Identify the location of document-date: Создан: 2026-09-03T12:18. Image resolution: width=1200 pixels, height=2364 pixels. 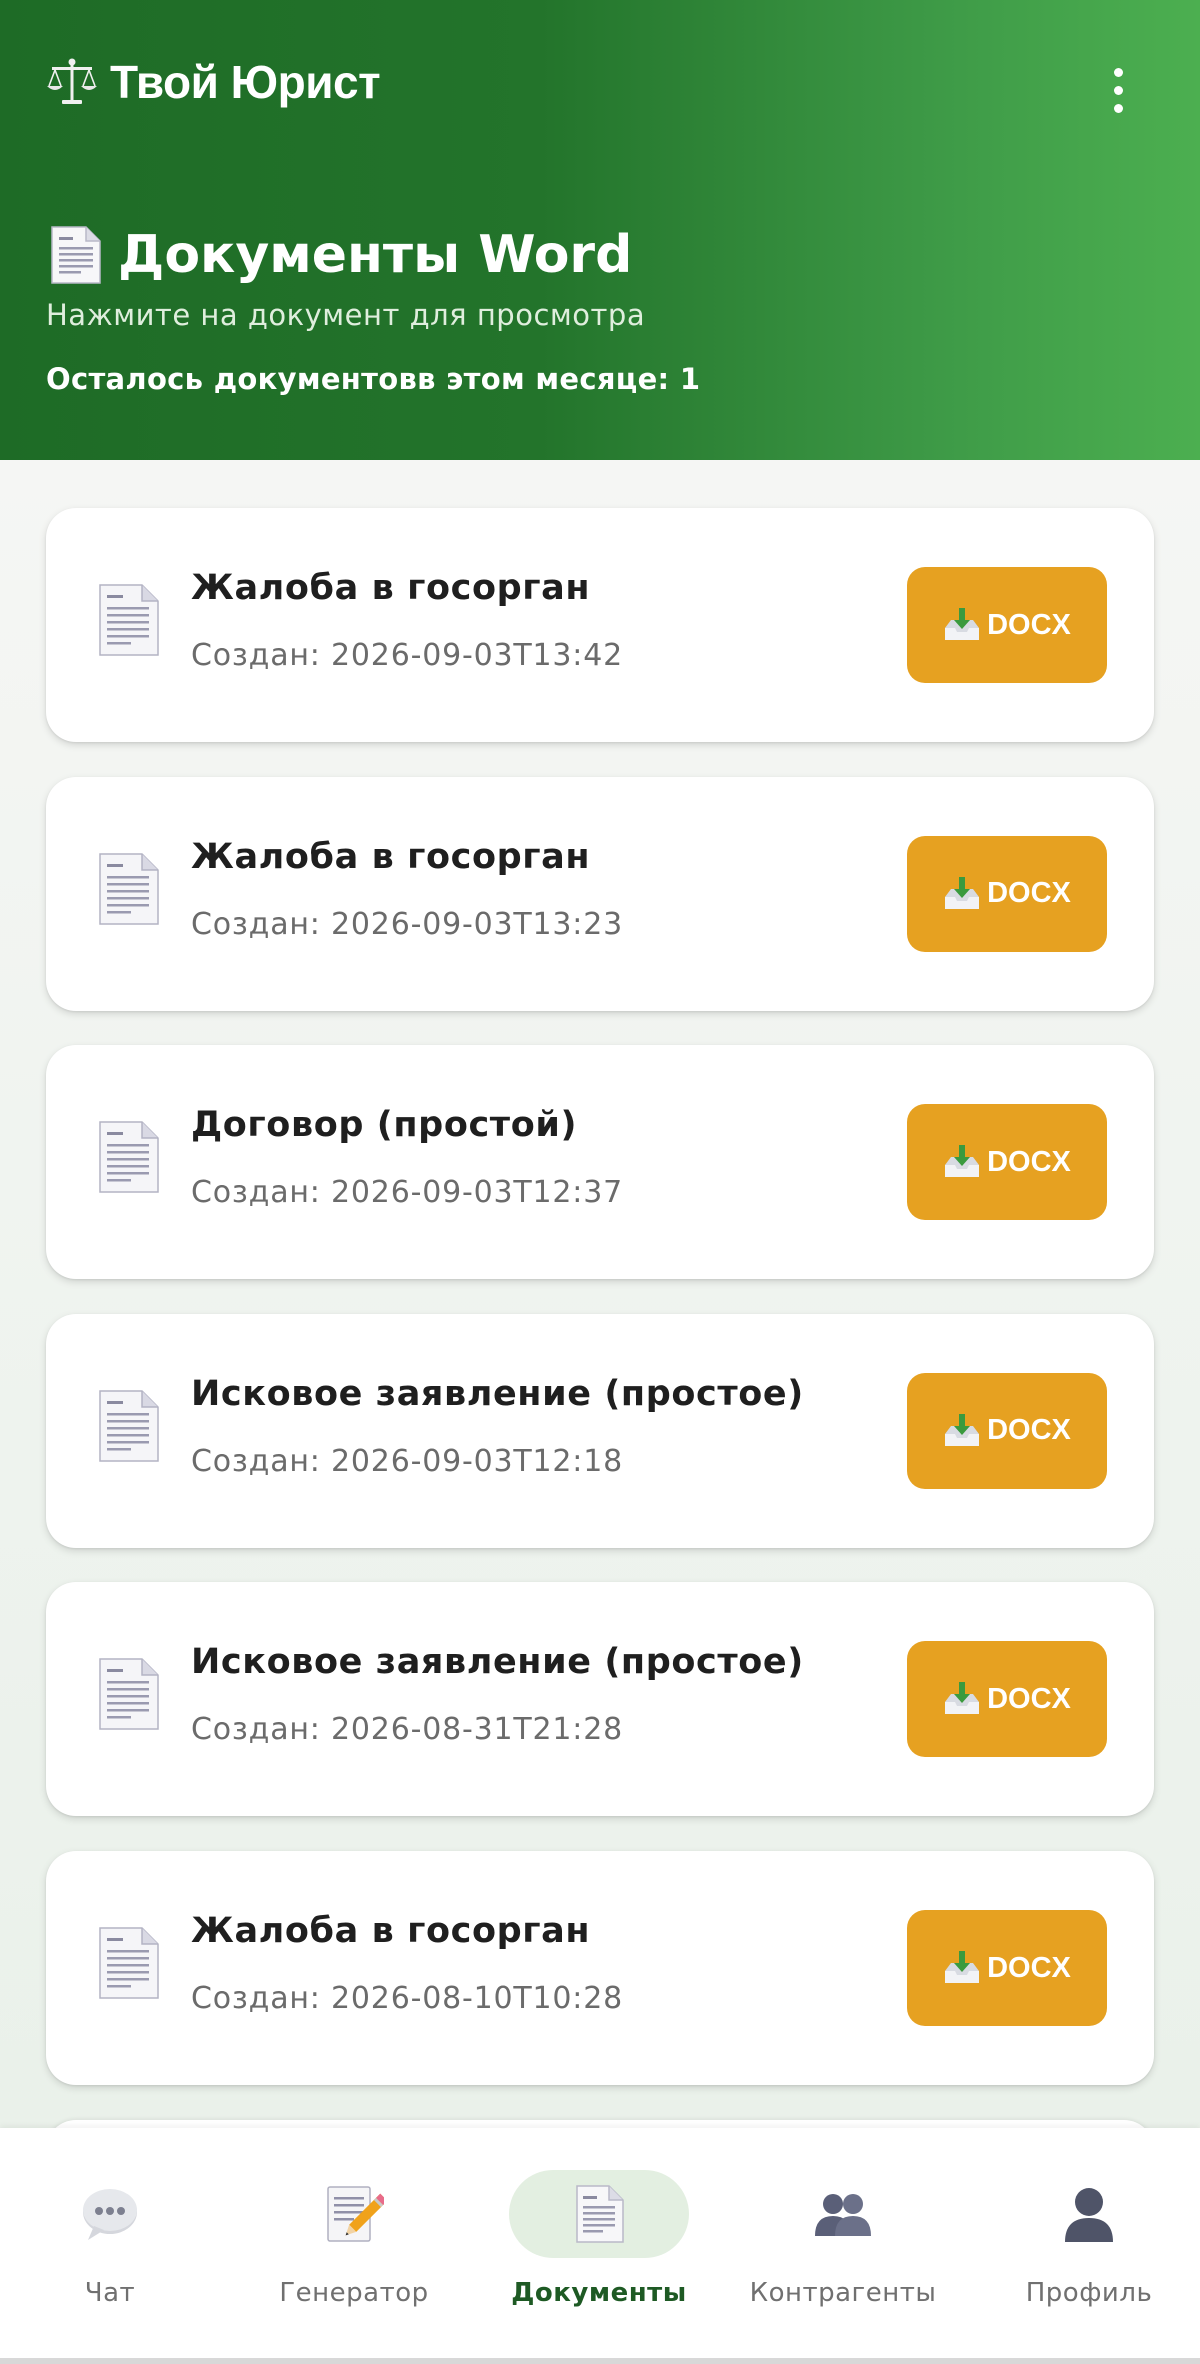
(407, 1461).